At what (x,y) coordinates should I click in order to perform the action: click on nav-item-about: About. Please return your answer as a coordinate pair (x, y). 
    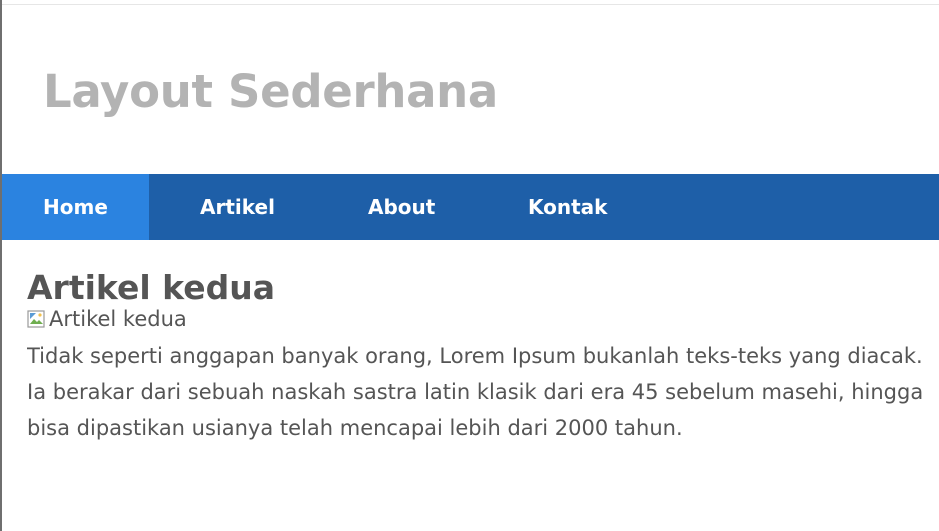
    Looking at the image, I should click on (401, 207).